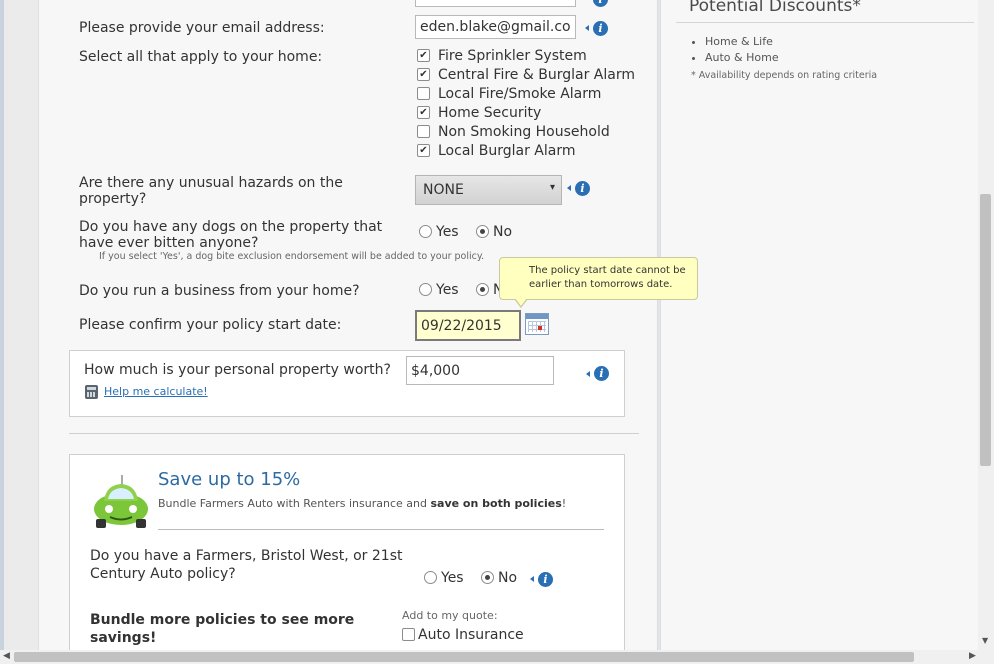  What do you see at coordinates (201, 57) in the screenshot?
I see `home-features-label: Select all that apply to your home:` at bounding box center [201, 57].